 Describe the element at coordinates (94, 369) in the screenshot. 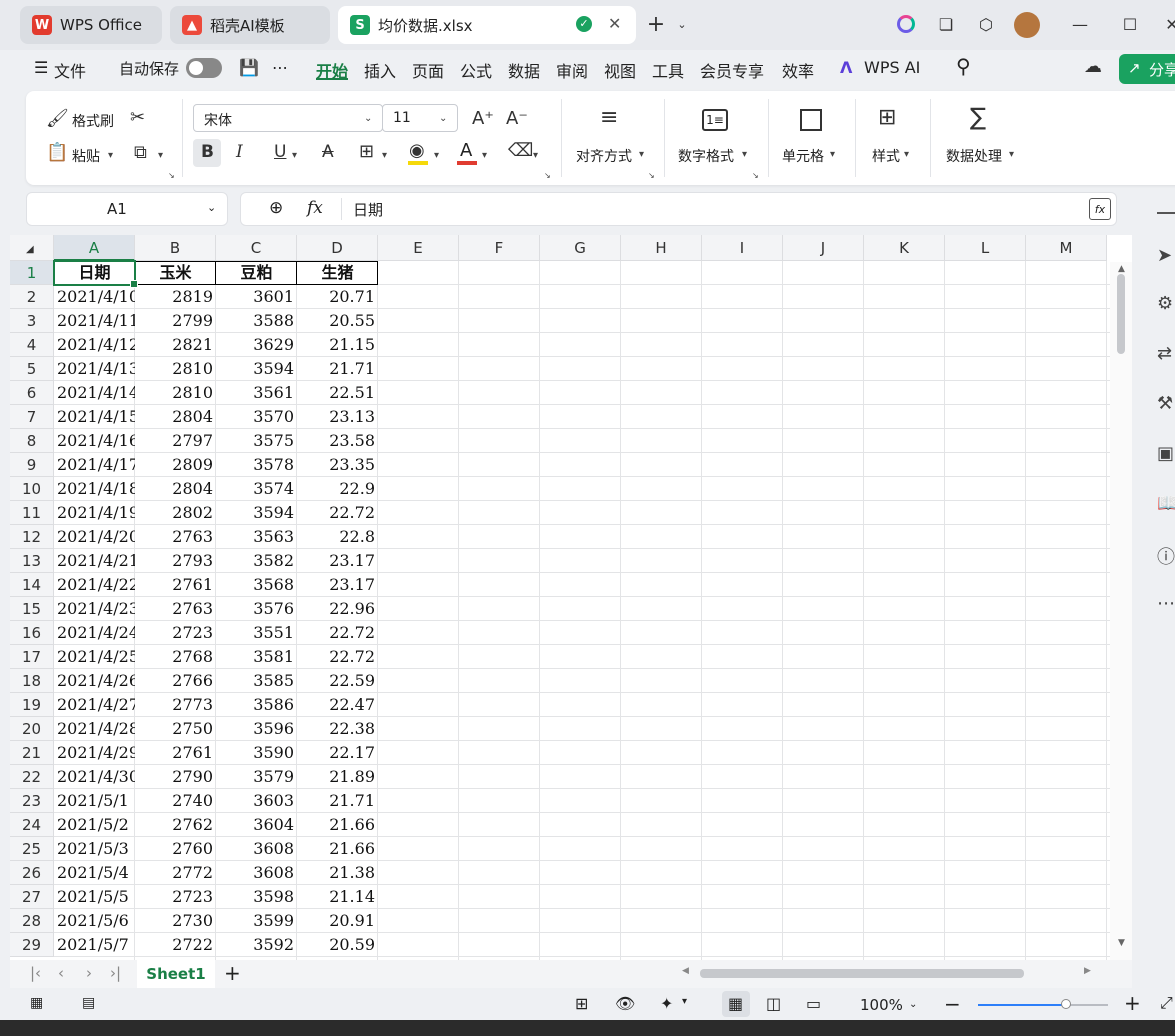

I see `table-cell: 2021/4/13` at that location.